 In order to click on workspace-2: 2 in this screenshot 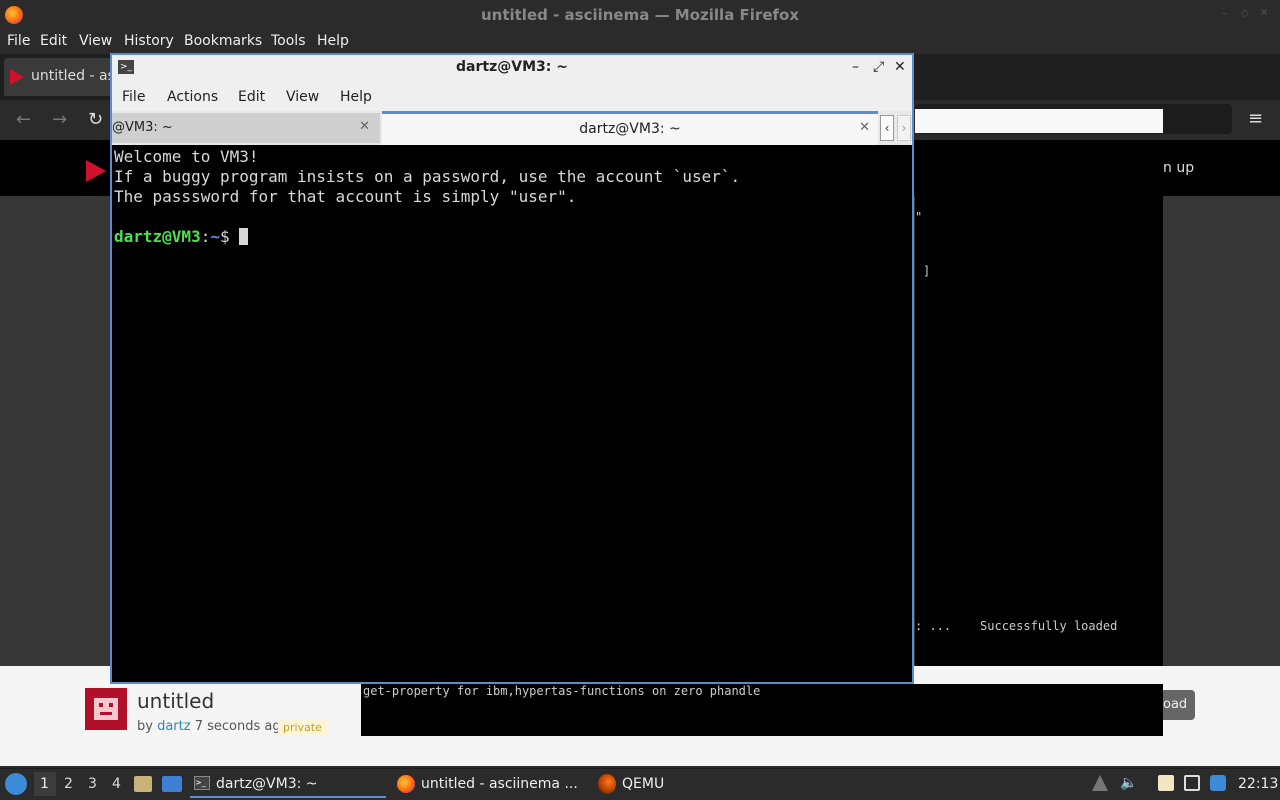, I will do `click(68, 784)`.